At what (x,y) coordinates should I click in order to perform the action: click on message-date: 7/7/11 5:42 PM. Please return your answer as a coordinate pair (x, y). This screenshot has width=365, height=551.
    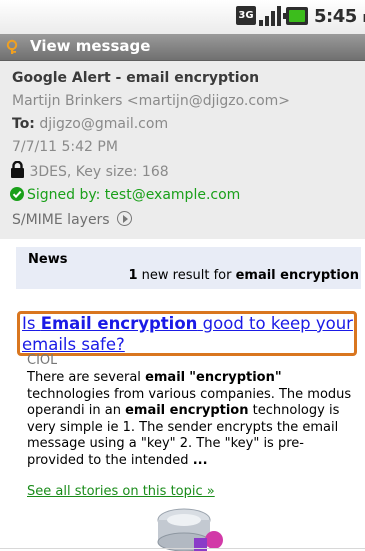
    Looking at the image, I should click on (65, 147).